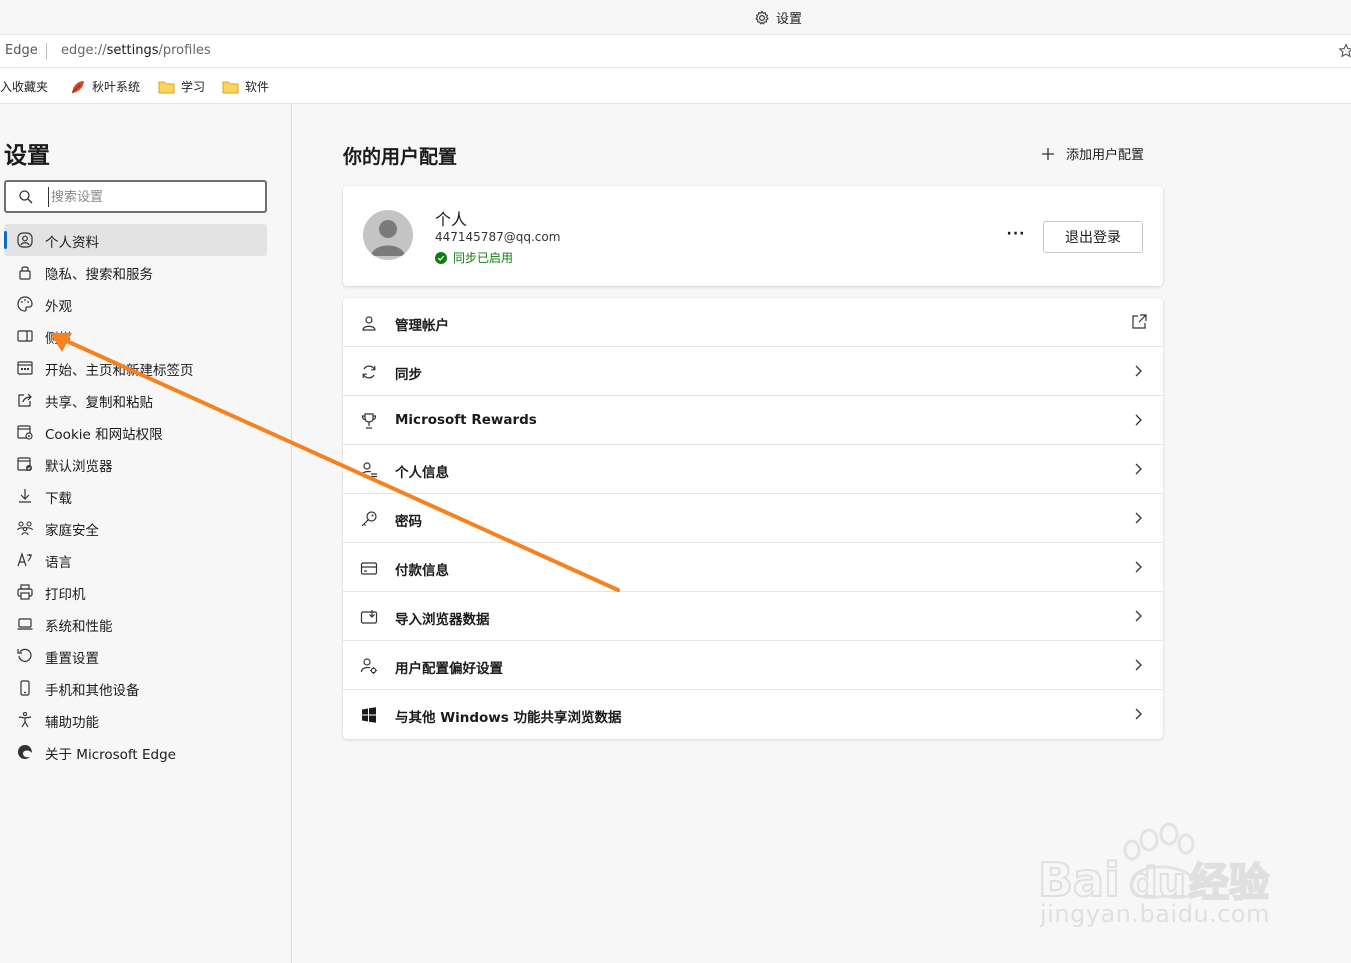  Describe the element at coordinates (1139, 321) in the screenshot. I see `external-link-icon` at that location.